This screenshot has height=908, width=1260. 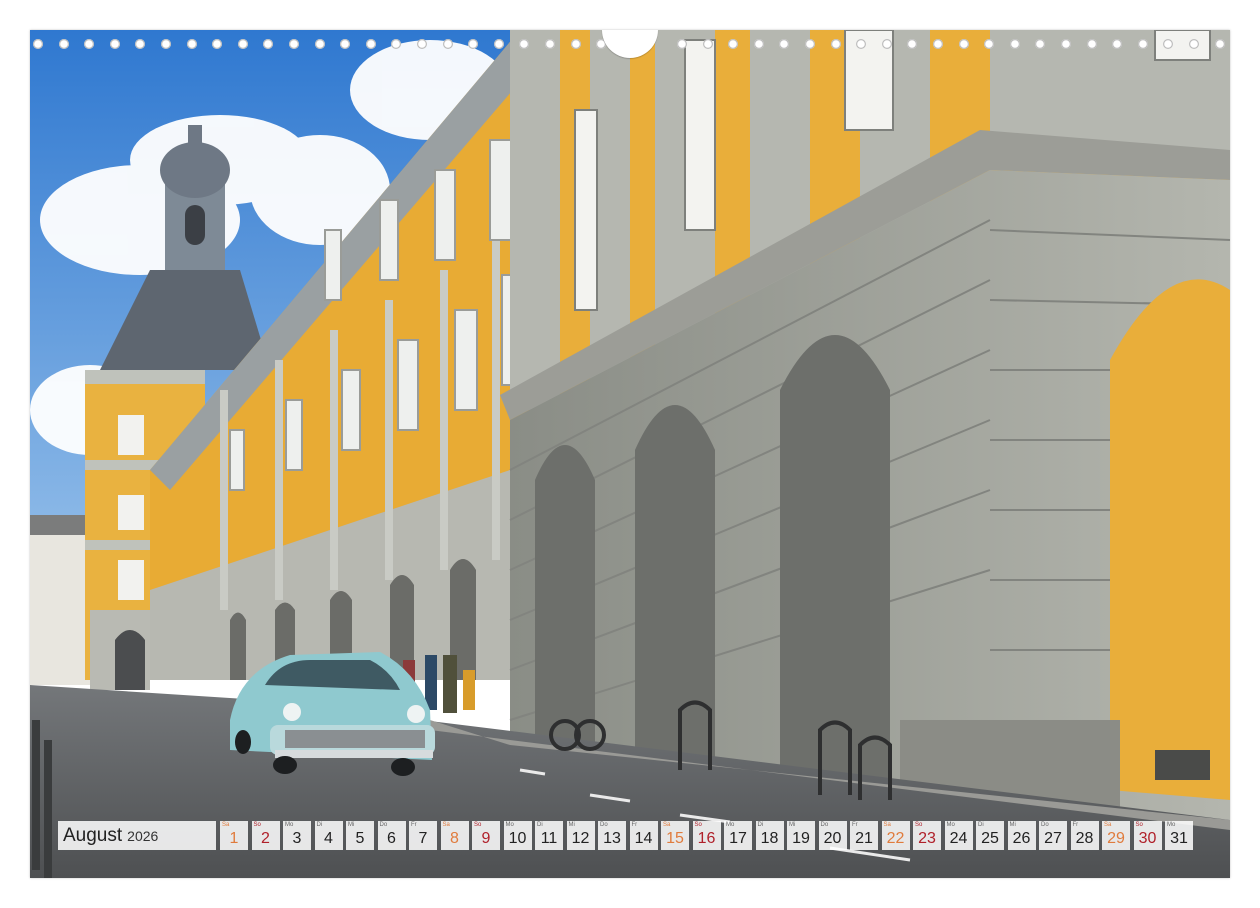 I want to click on day-number: 29, so click(x=1116, y=838).